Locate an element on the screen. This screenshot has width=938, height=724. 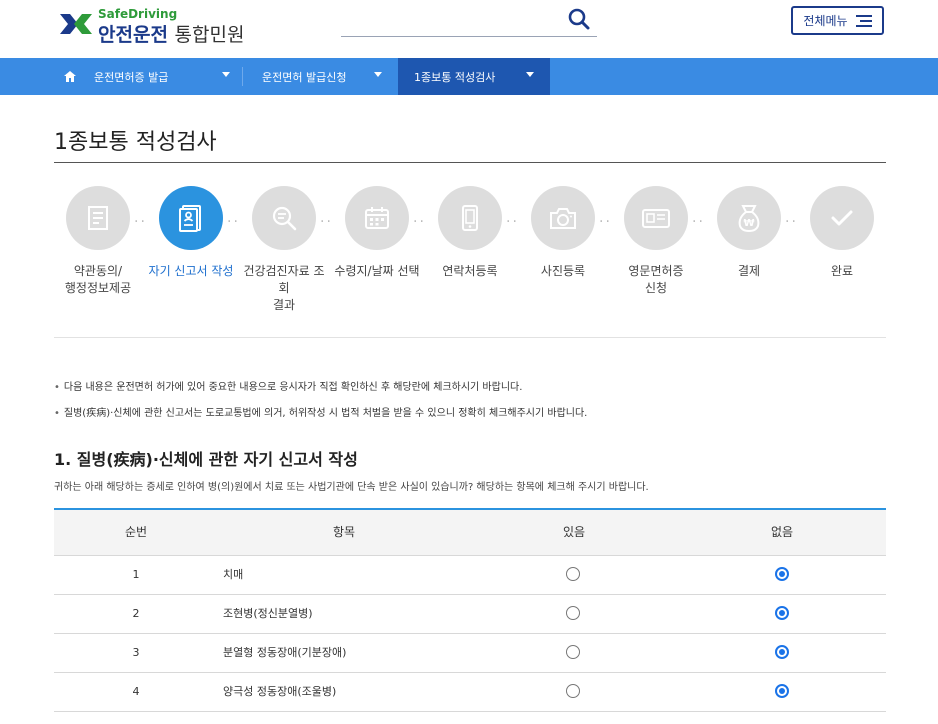
step-complete is located at coordinates (842, 218).